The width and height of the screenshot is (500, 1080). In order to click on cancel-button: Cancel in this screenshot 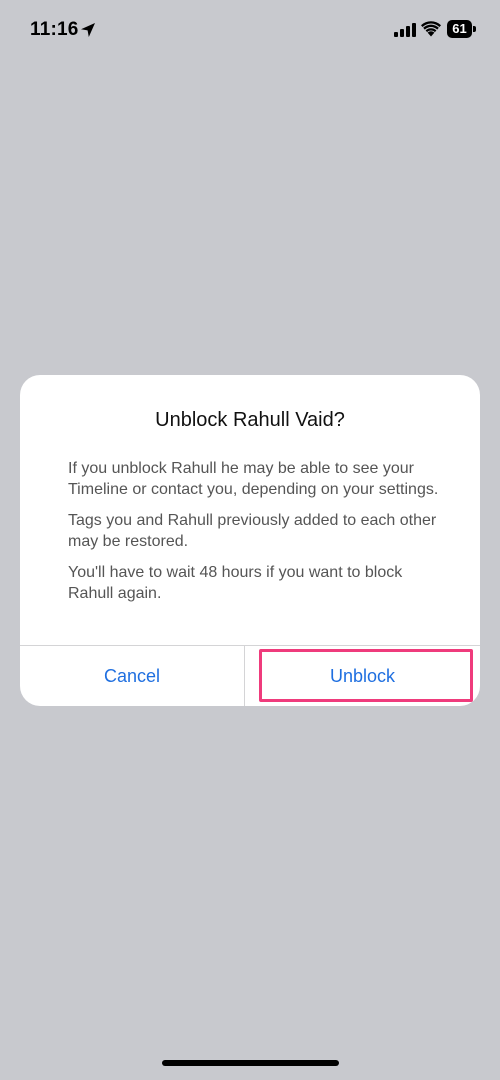, I will do `click(132, 676)`.